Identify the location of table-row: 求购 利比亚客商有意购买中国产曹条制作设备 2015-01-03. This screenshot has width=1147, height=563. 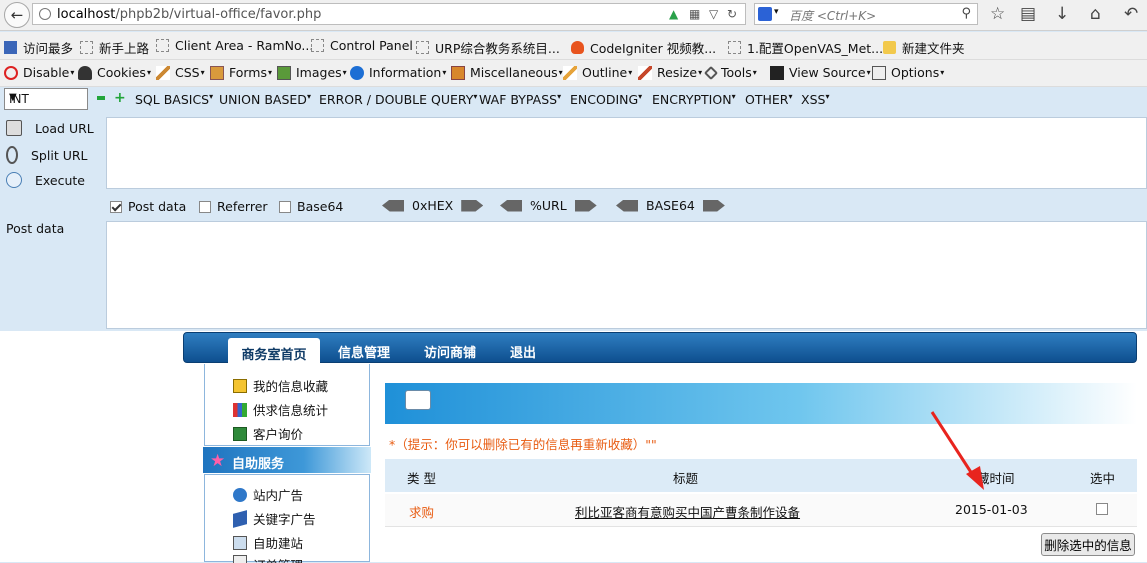
(761, 510).